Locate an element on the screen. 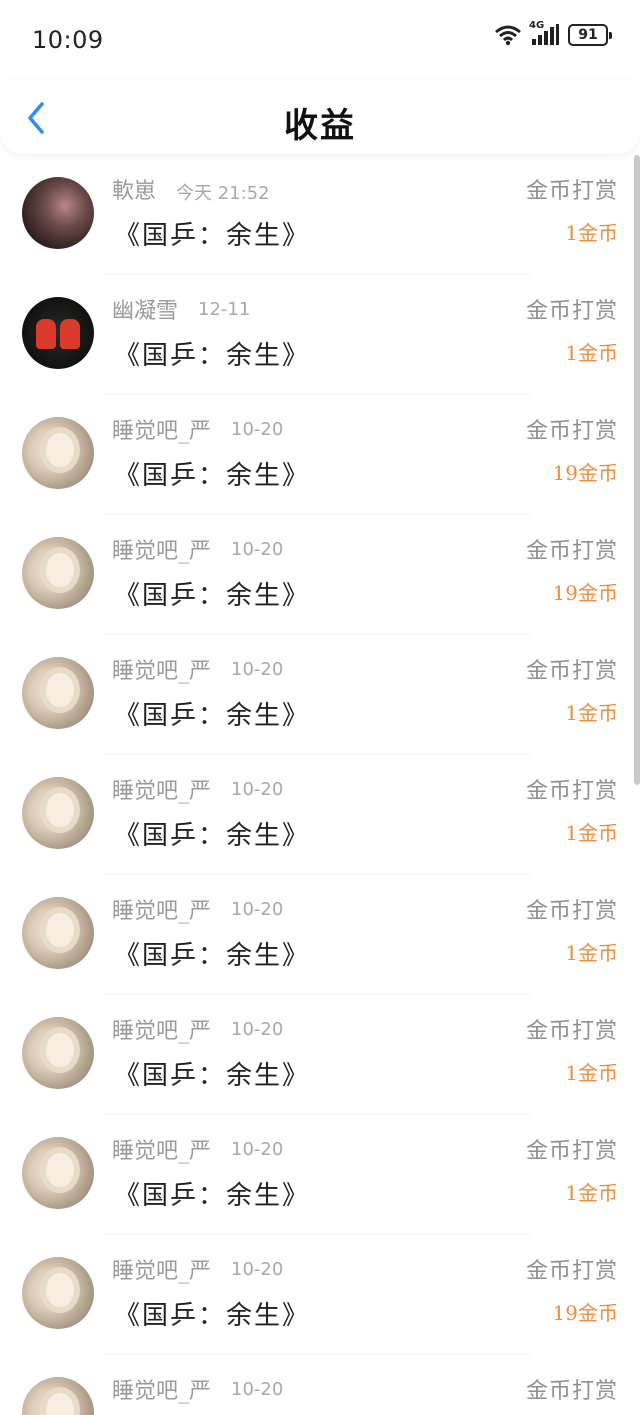  date: 12-11 is located at coordinates (224, 309).